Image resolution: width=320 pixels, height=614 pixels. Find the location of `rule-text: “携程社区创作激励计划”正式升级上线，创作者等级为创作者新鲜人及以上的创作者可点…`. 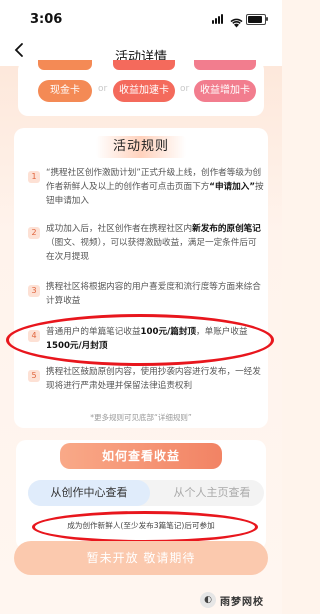

rule-text: “携程社区创作激励计划”正式升级上线，创作者等级为创作者新鲜人及以上的创作者可点… is located at coordinates (155, 187).